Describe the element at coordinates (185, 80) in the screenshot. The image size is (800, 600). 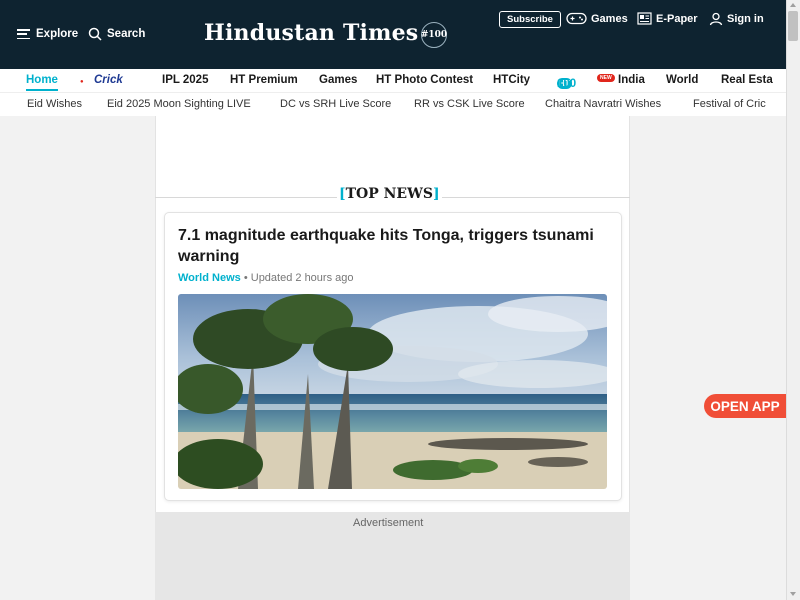
I see `nav-item-ipl-2025: IPL 2025` at that location.